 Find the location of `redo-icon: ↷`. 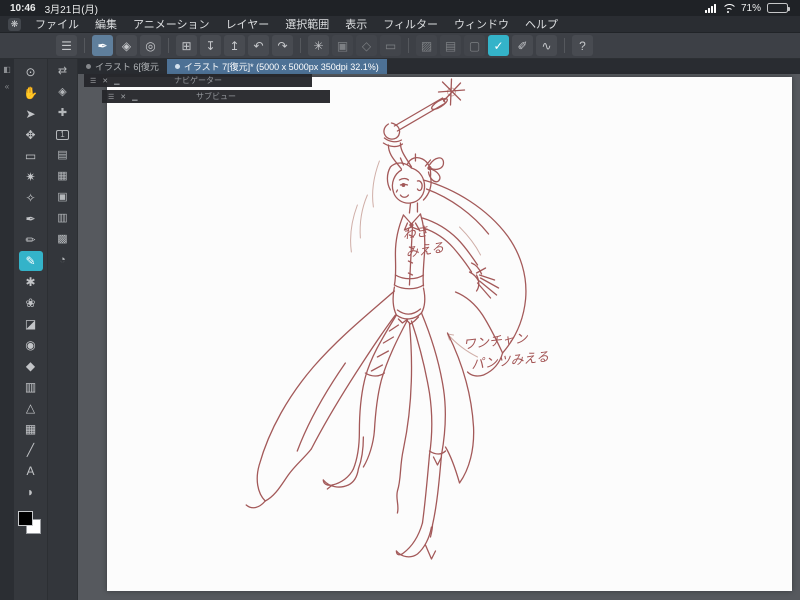

redo-icon: ↷ is located at coordinates (282, 45).